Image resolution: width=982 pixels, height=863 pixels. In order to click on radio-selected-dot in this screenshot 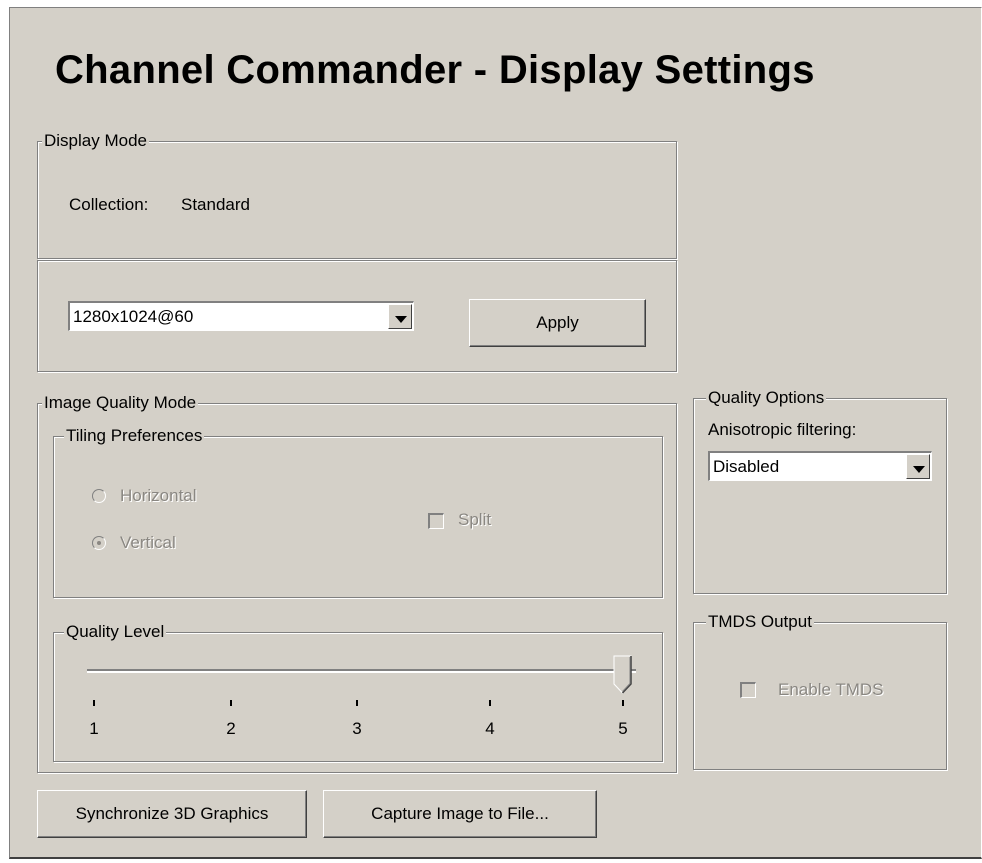, I will do `click(99, 543)`.